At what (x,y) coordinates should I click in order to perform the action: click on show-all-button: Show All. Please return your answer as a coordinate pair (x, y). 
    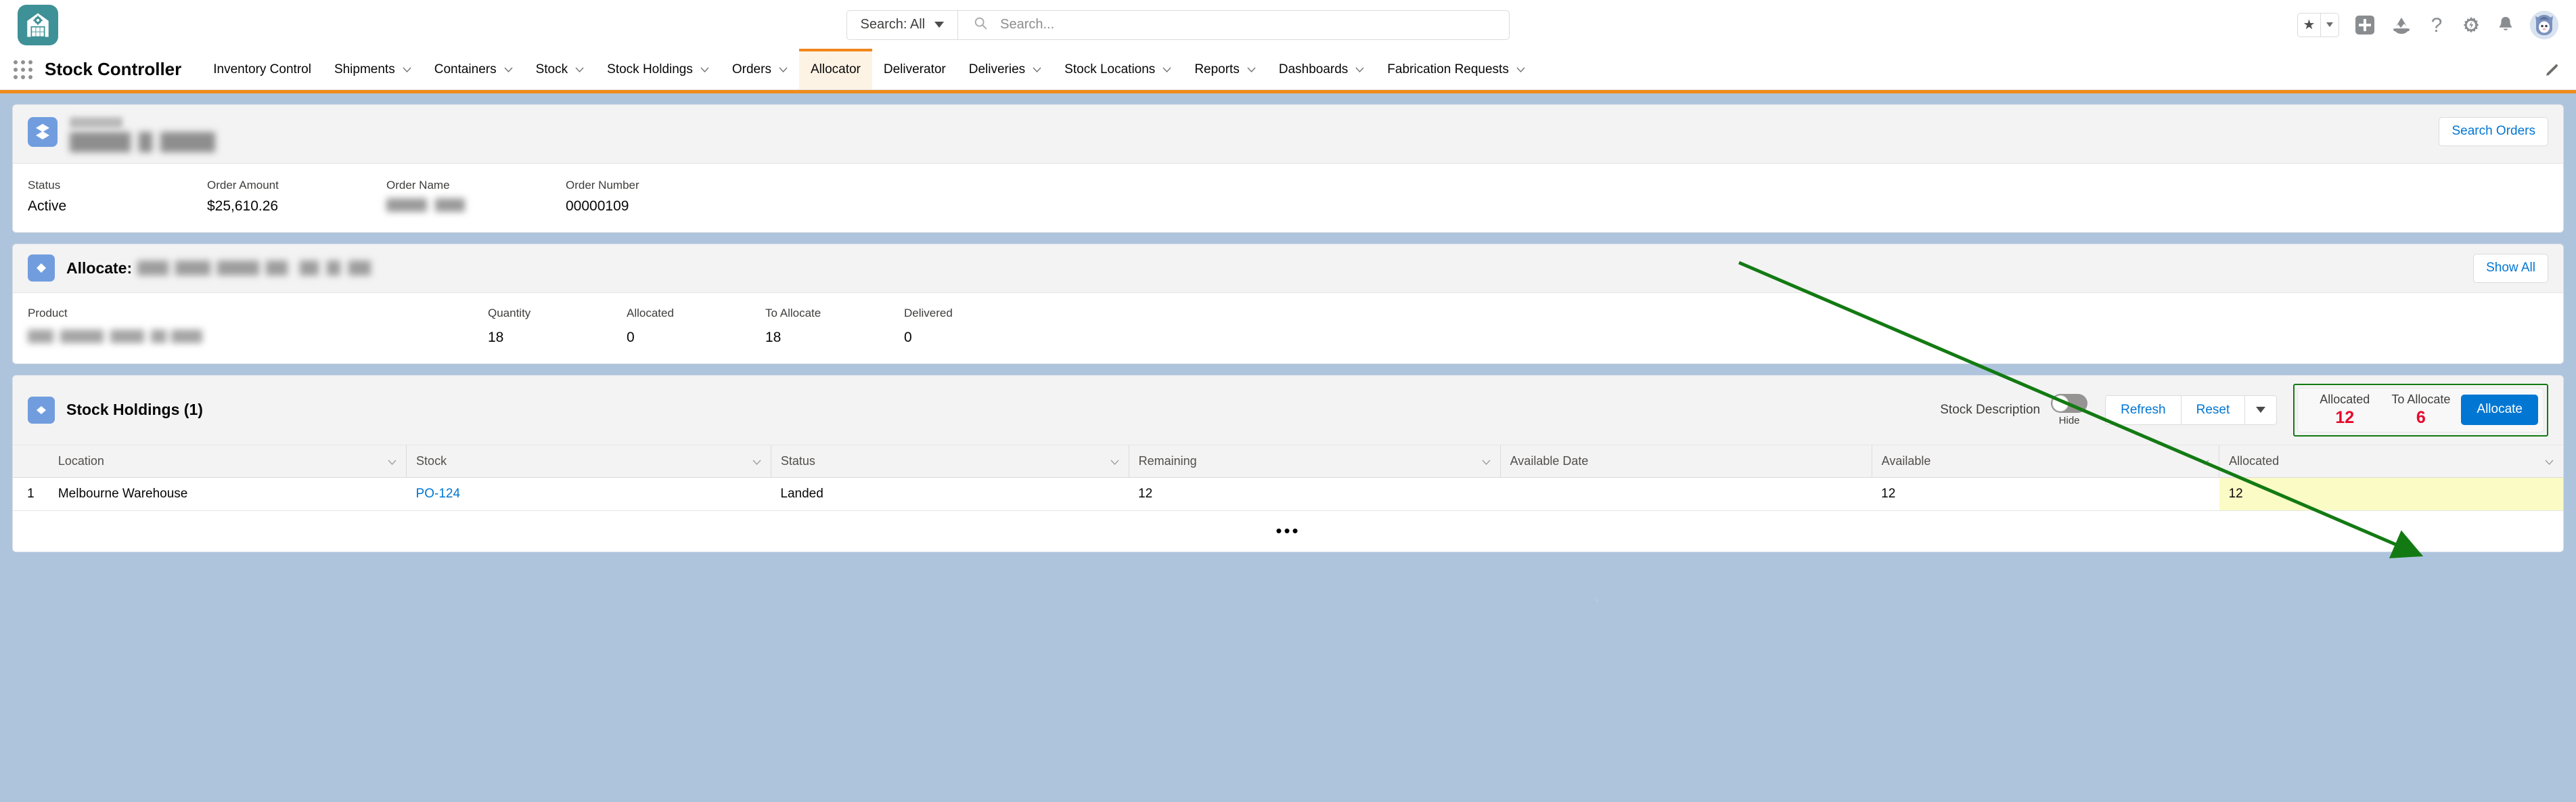
    Looking at the image, I should click on (2510, 268).